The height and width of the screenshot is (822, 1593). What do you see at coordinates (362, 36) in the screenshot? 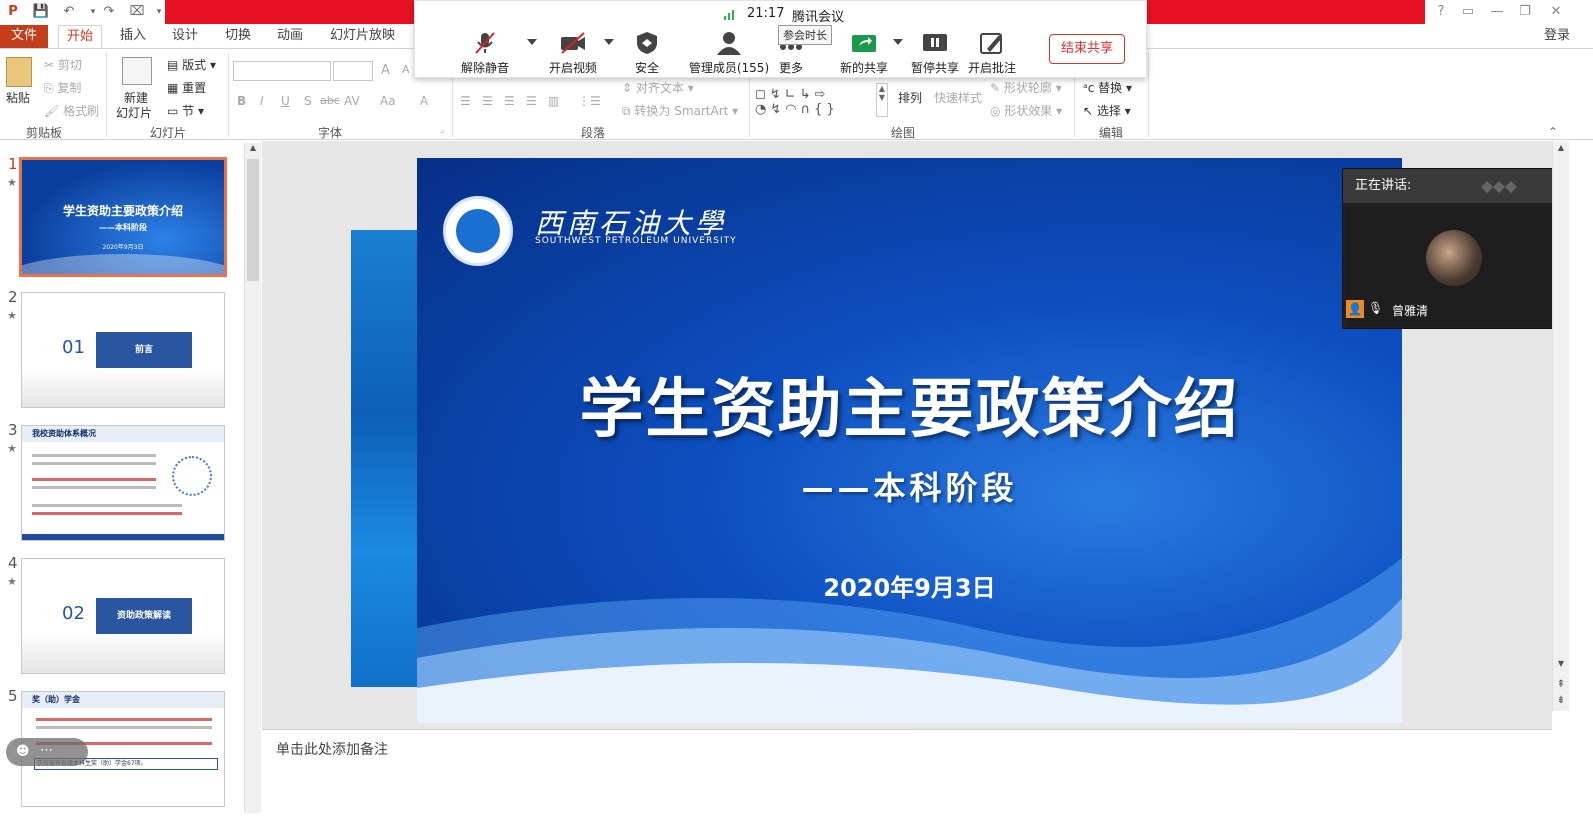
I see `tab-slideshow: 幻灯片放映` at bounding box center [362, 36].